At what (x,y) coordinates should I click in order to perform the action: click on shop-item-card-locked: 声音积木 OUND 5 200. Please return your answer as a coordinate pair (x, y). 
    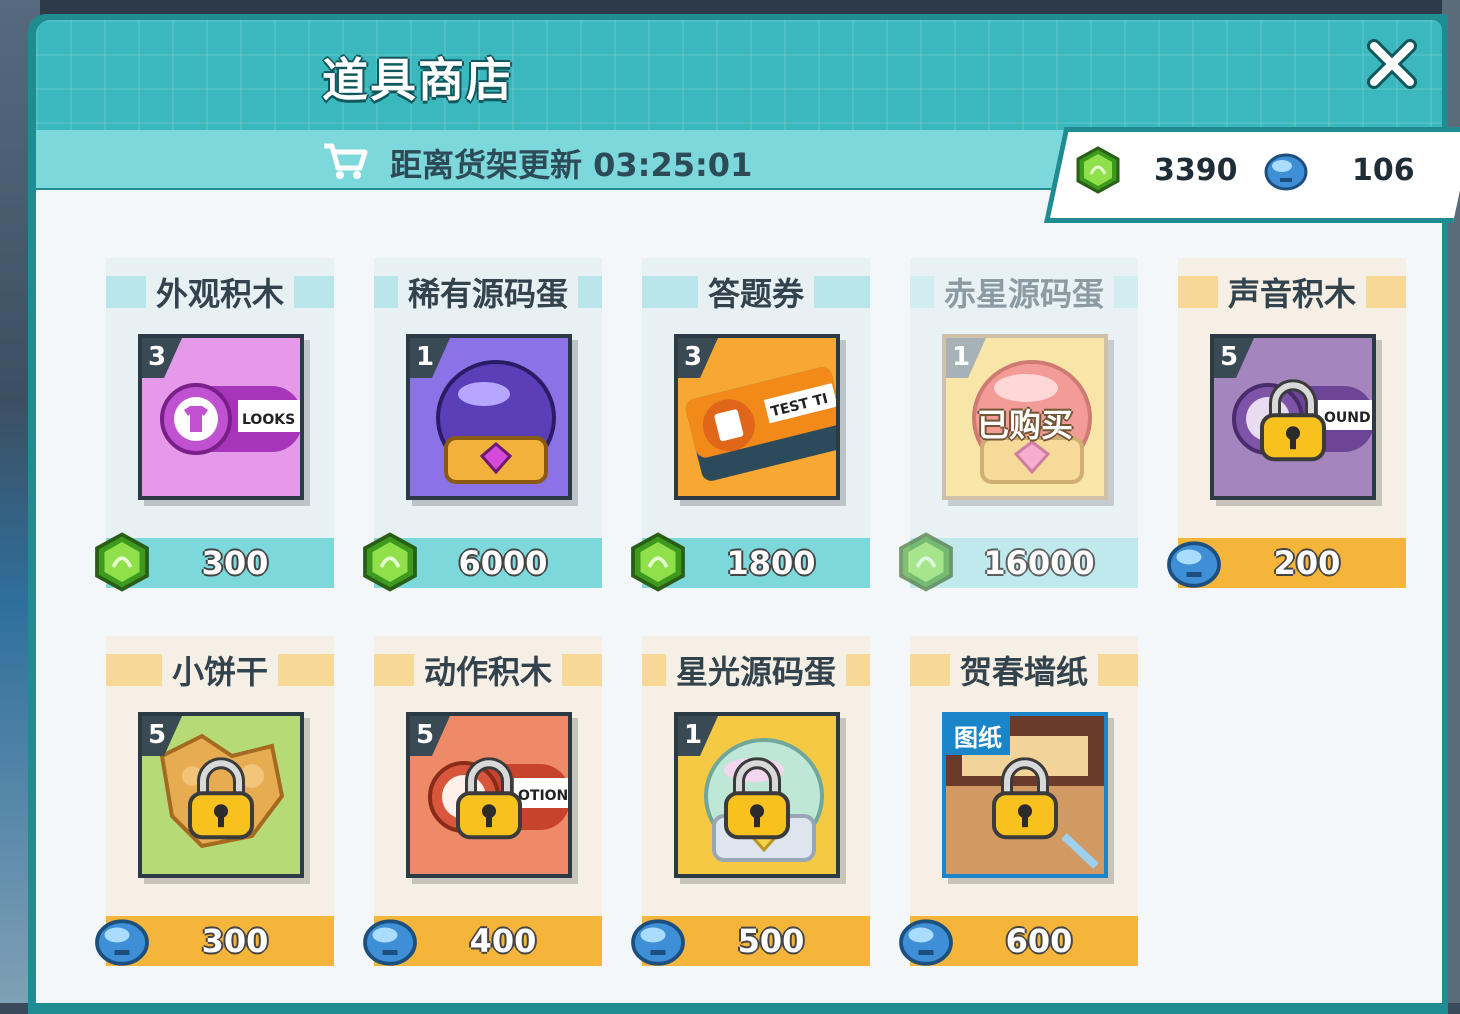
    Looking at the image, I should click on (1286, 423).